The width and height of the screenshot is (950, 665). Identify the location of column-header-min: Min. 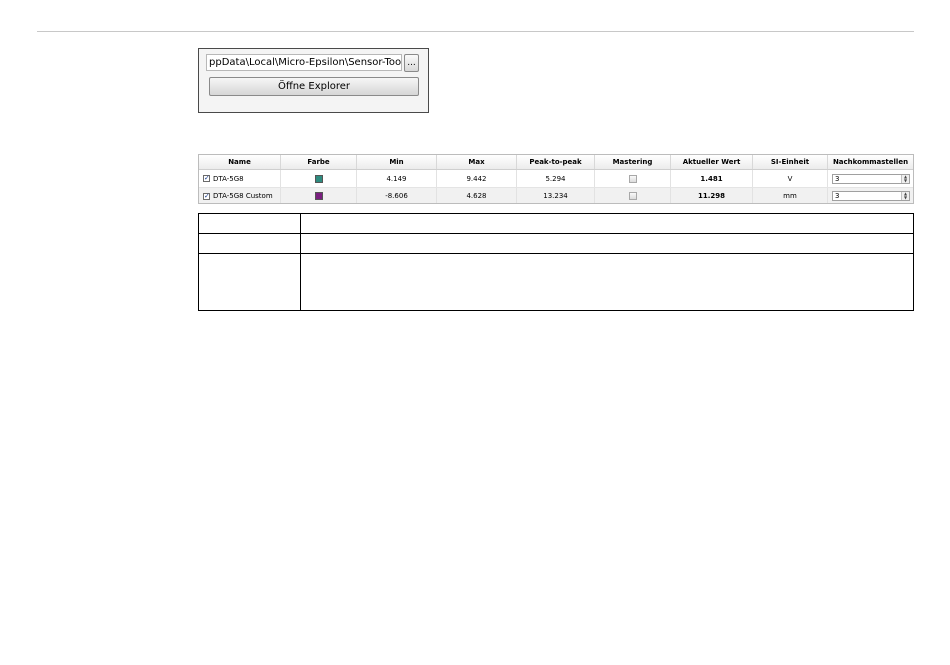
(397, 162).